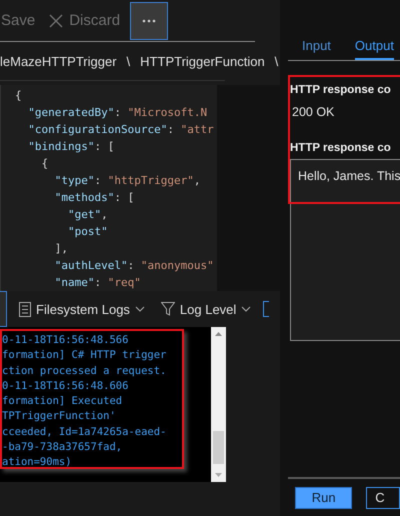 This screenshot has height=516, width=400. What do you see at coordinates (82, 309) in the screenshot?
I see `logs-dropdown: Filesystem Logs` at bounding box center [82, 309].